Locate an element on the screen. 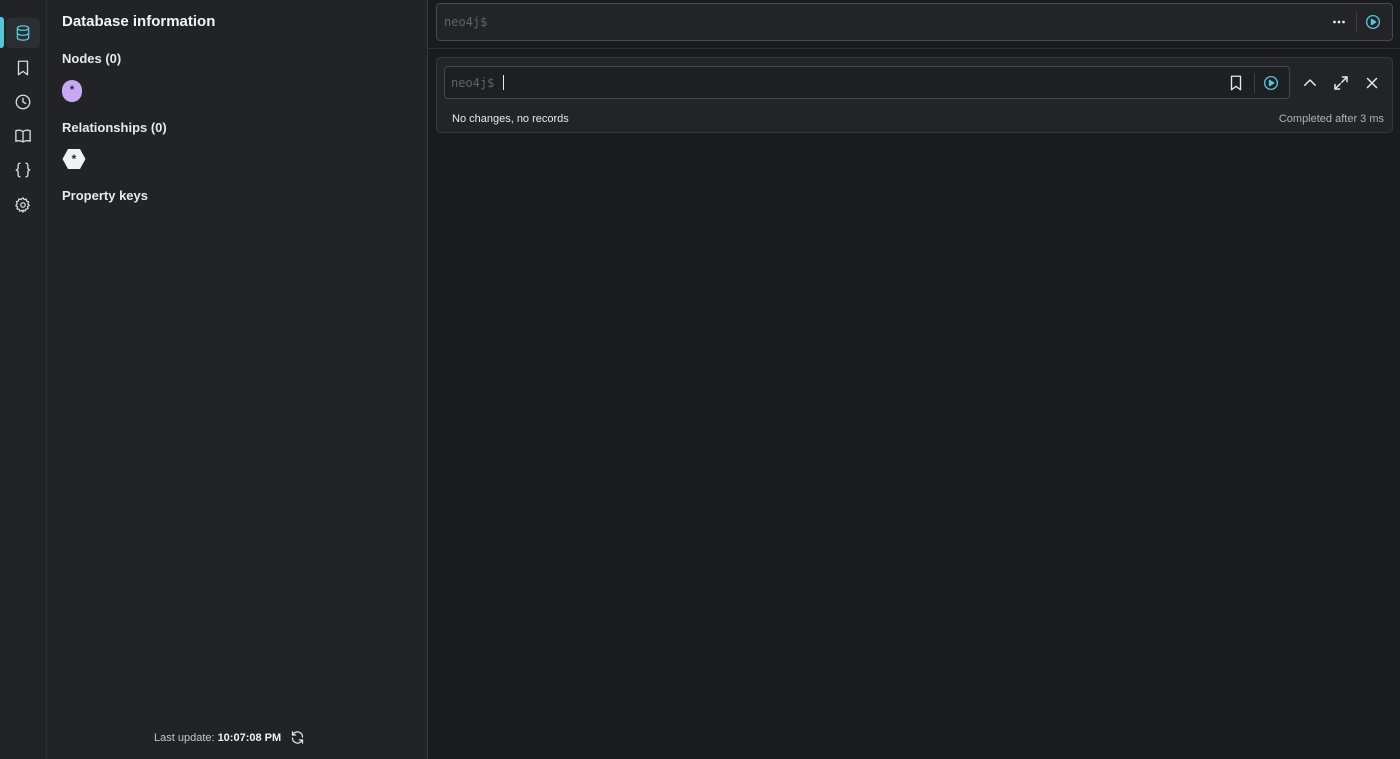  more-options-icon is located at coordinates (1339, 22).